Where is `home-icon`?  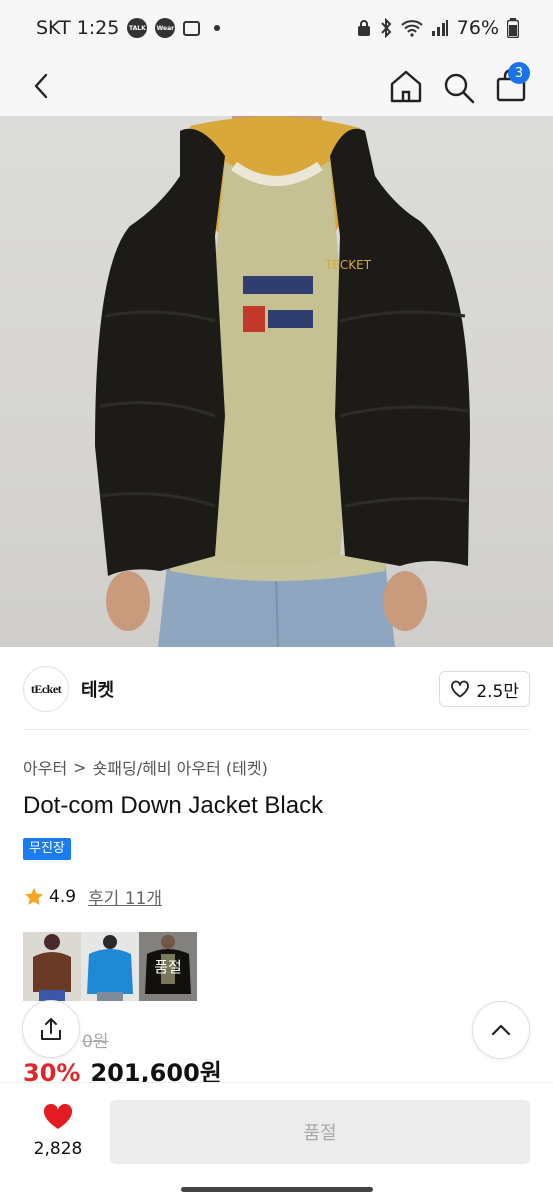 home-icon is located at coordinates (406, 86).